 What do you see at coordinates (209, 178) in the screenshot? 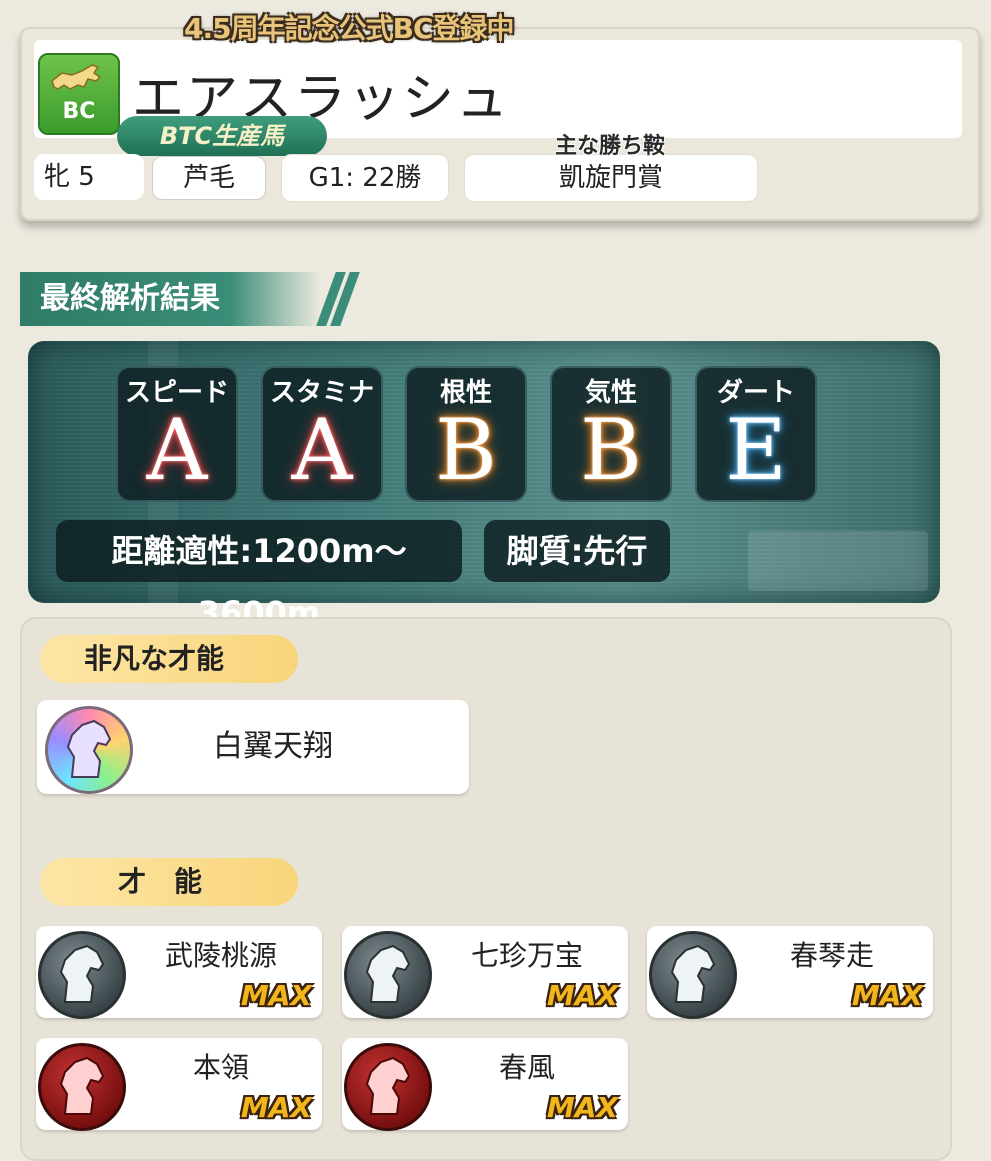
I see `coat-color: 芦毛` at bounding box center [209, 178].